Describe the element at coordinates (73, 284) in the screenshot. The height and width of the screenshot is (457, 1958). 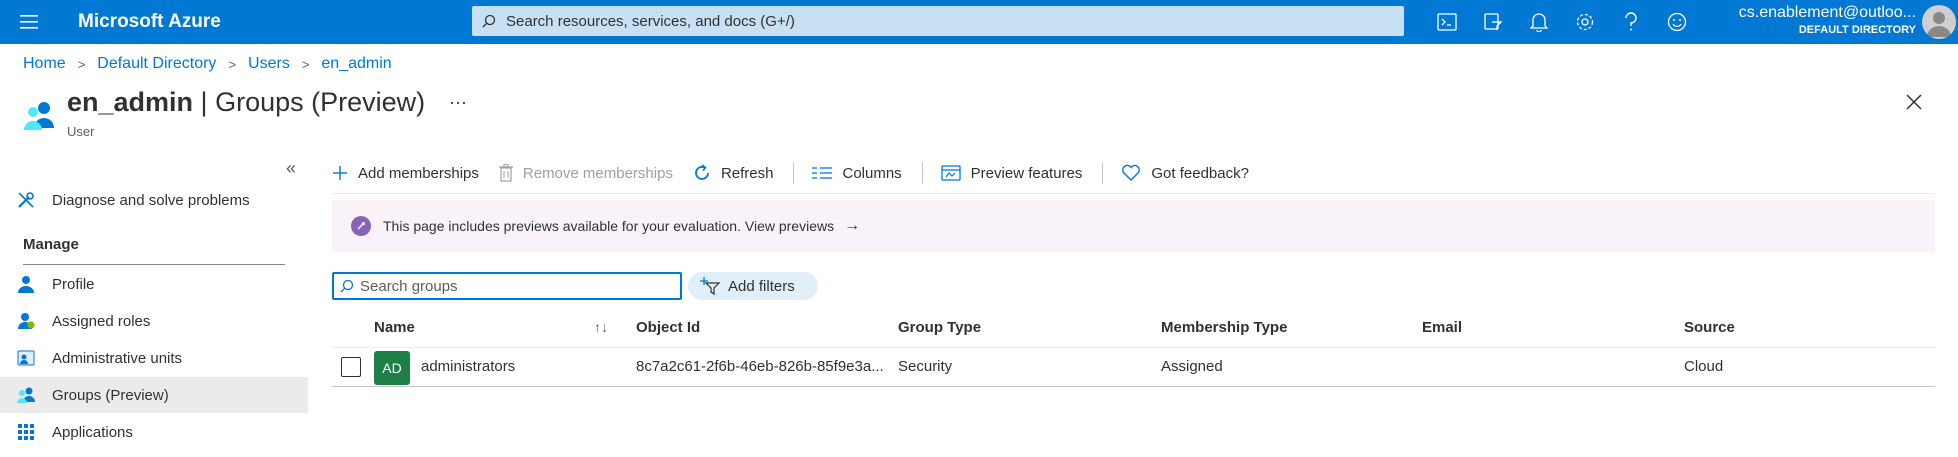
I see `sidebar-item-label: Profile` at that location.